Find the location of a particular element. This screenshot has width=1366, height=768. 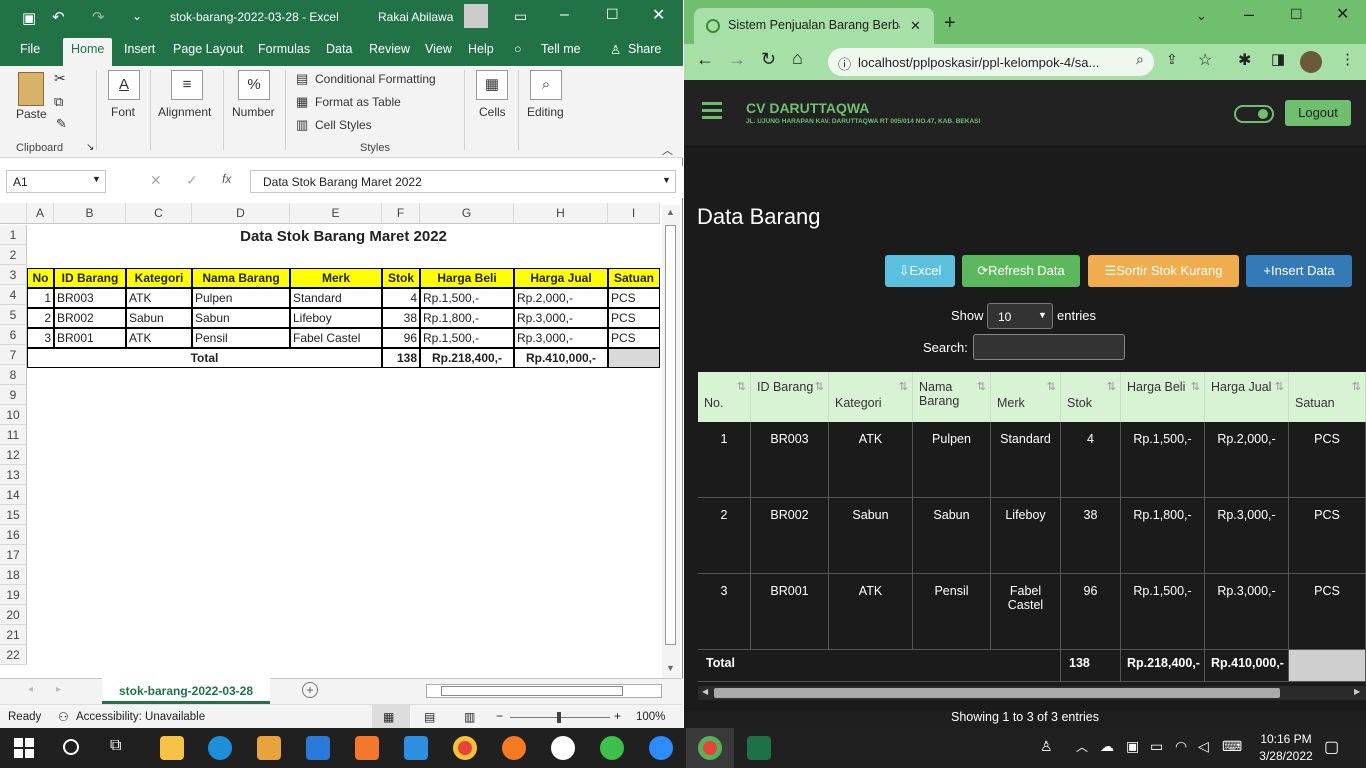

zoom-in-icon: + is located at coordinates (617, 716).